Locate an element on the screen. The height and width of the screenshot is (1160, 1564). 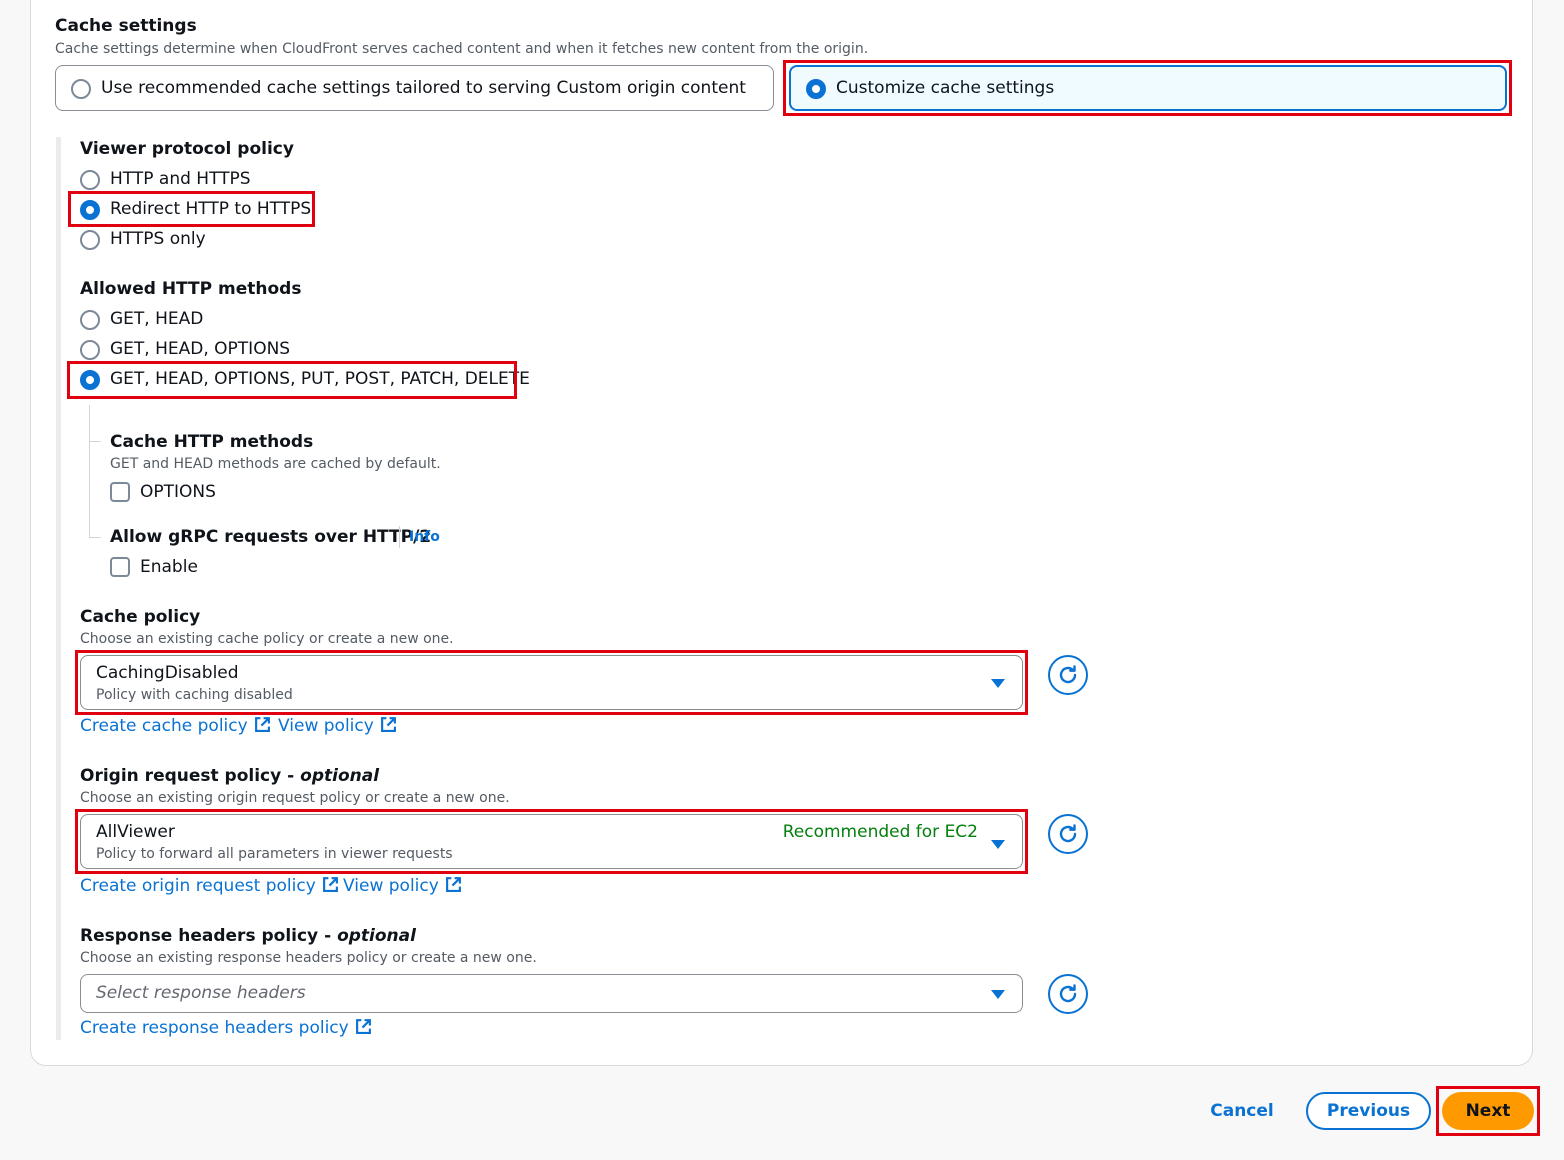
cache-options-label: OPTIONS is located at coordinates (178, 492).